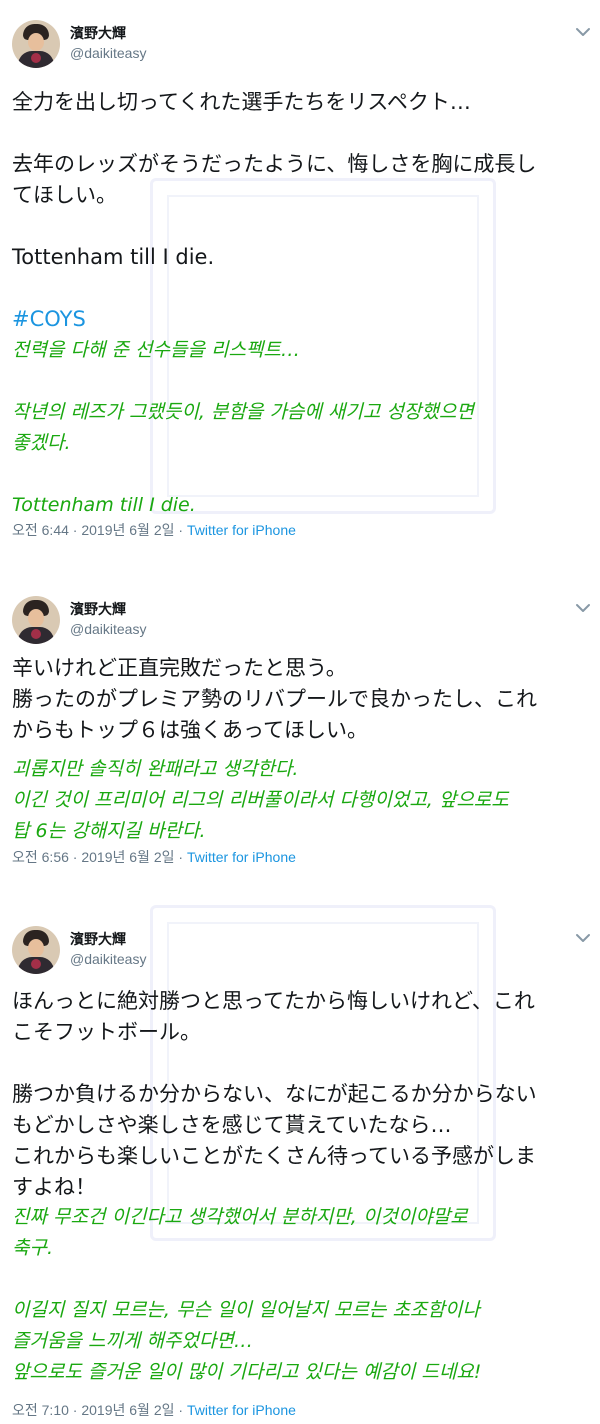  What do you see at coordinates (155, 769) in the screenshot?
I see `translation-line: 괴롭지만 솔직히 완패라고 생각한다.` at bounding box center [155, 769].